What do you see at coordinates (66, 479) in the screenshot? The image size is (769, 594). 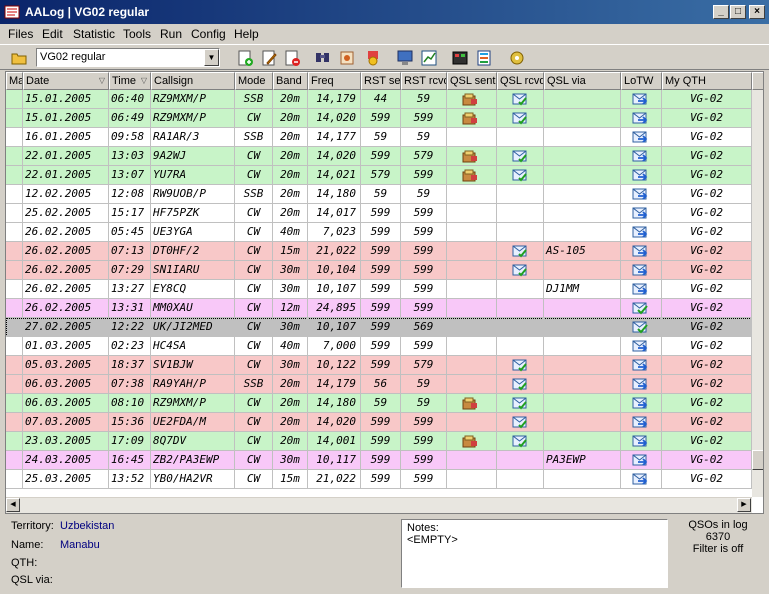 I see `cell-date: 25.03.2005` at bounding box center [66, 479].